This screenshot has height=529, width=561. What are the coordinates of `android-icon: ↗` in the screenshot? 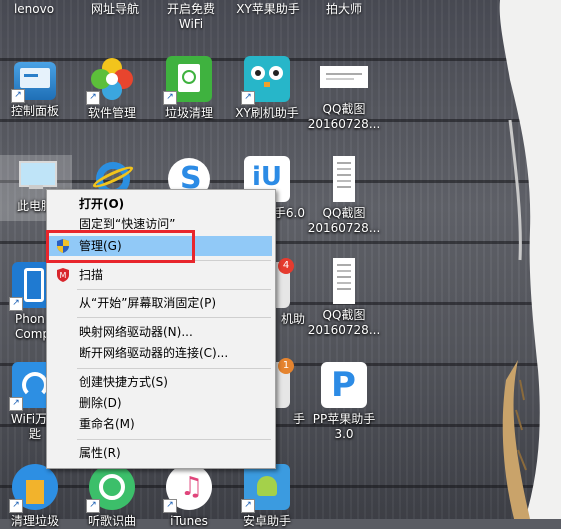 It's located at (265, 488).